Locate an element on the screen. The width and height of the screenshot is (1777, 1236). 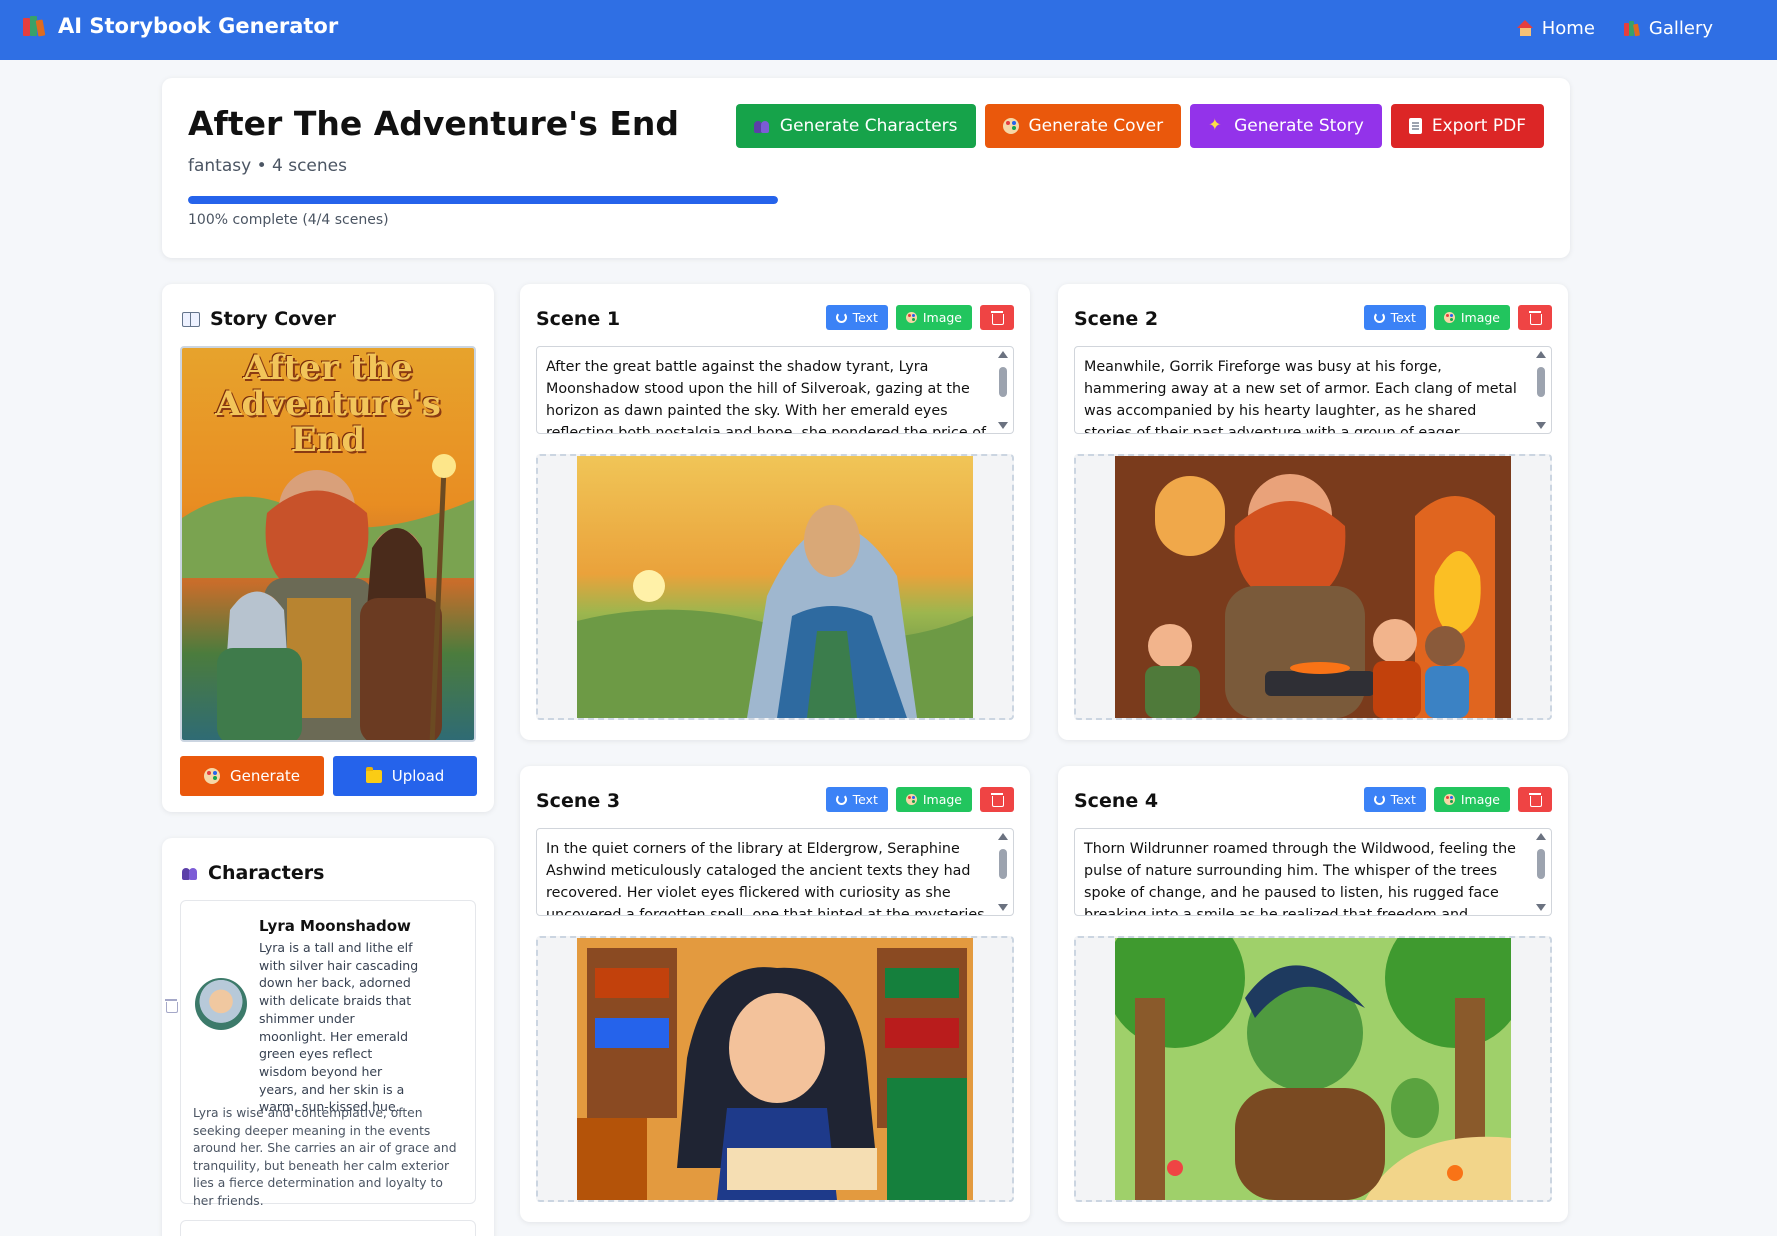
progress-fill is located at coordinates (483, 200).